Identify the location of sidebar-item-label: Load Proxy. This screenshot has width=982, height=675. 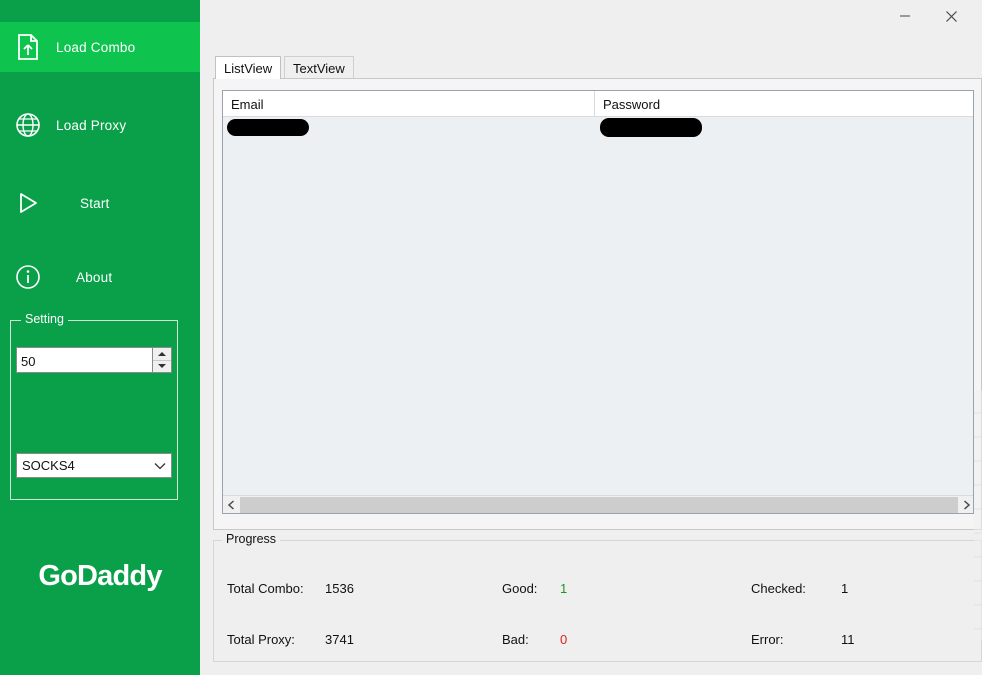
(91, 125).